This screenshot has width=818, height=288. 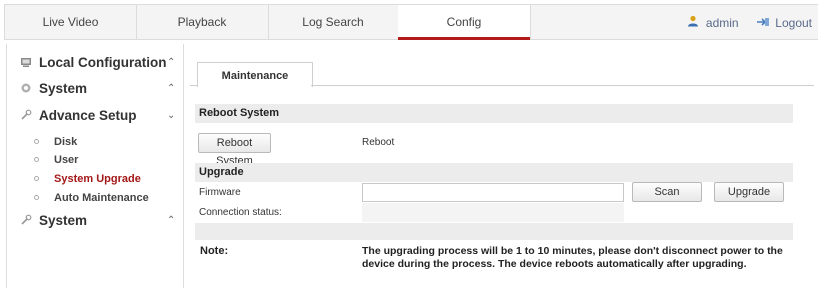 I want to click on sidebar-group-system-2: System ⌃, so click(x=95, y=221).